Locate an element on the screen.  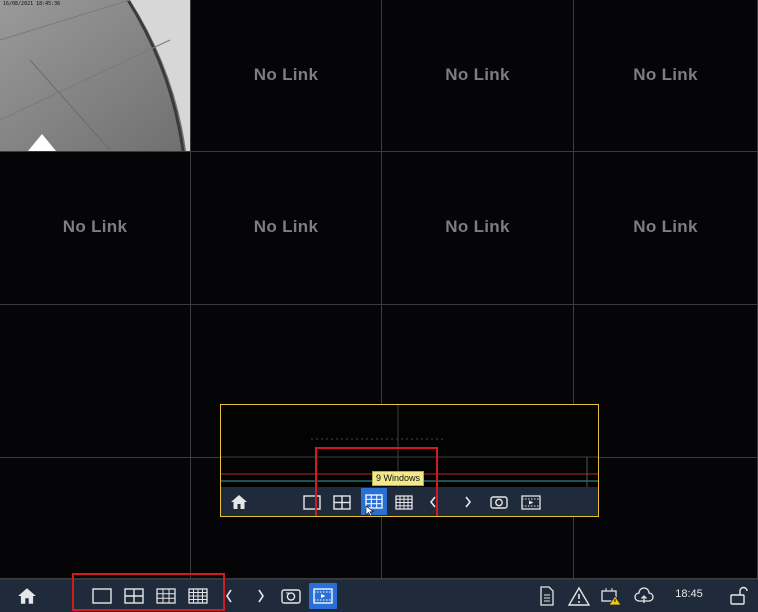
camera-tile-8: No Link is located at coordinates (666, 228).